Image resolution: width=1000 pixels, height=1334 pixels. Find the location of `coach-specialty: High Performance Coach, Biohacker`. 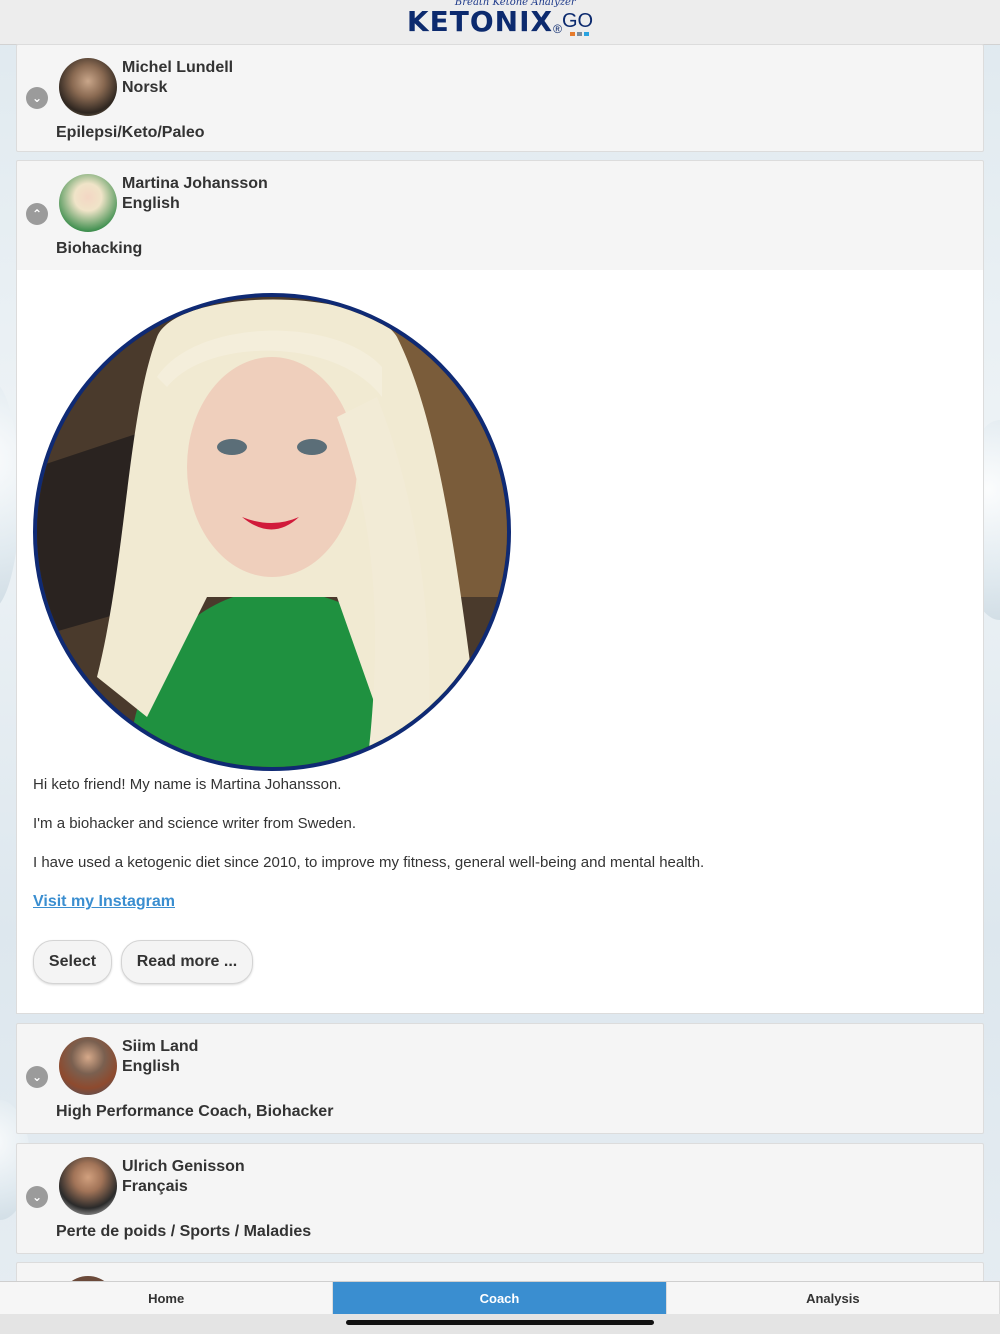

coach-specialty: High Performance Coach, Biohacker is located at coordinates (195, 1111).